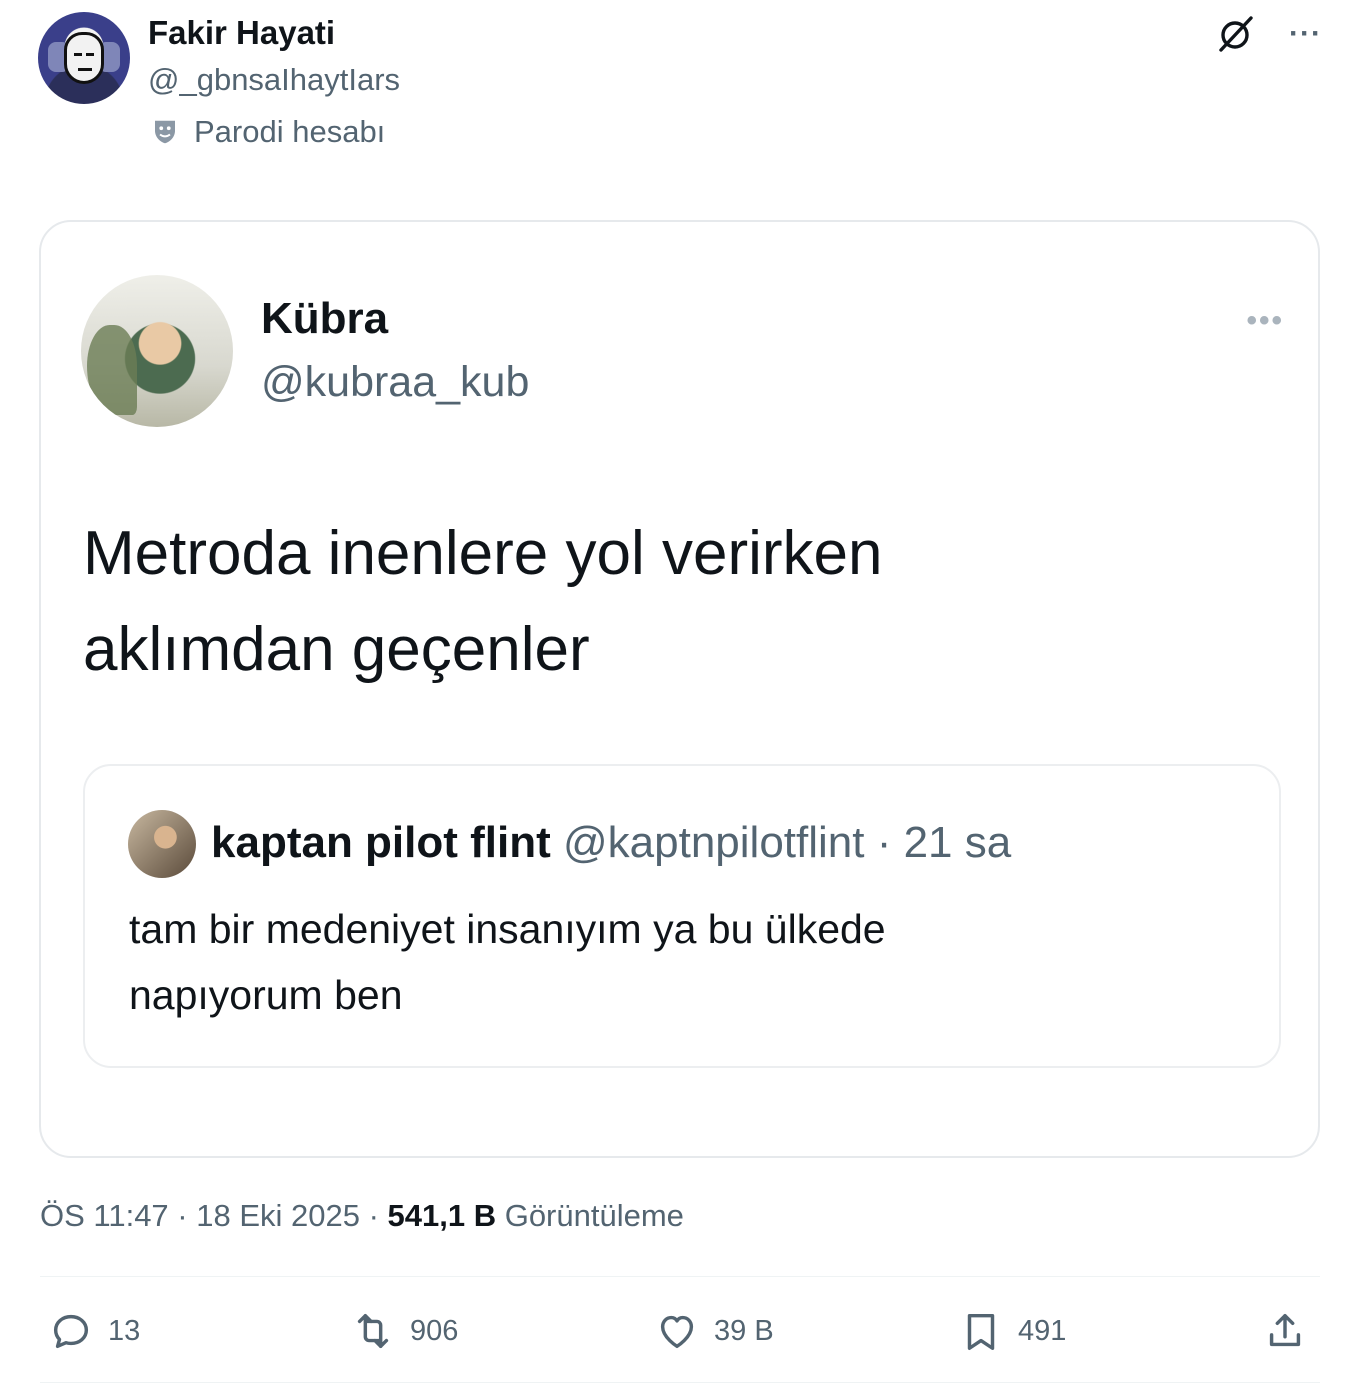 Image resolution: width=1360 pixels, height=1386 pixels. I want to click on parody-label-text: Parodi hesabı, so click(290, 131).